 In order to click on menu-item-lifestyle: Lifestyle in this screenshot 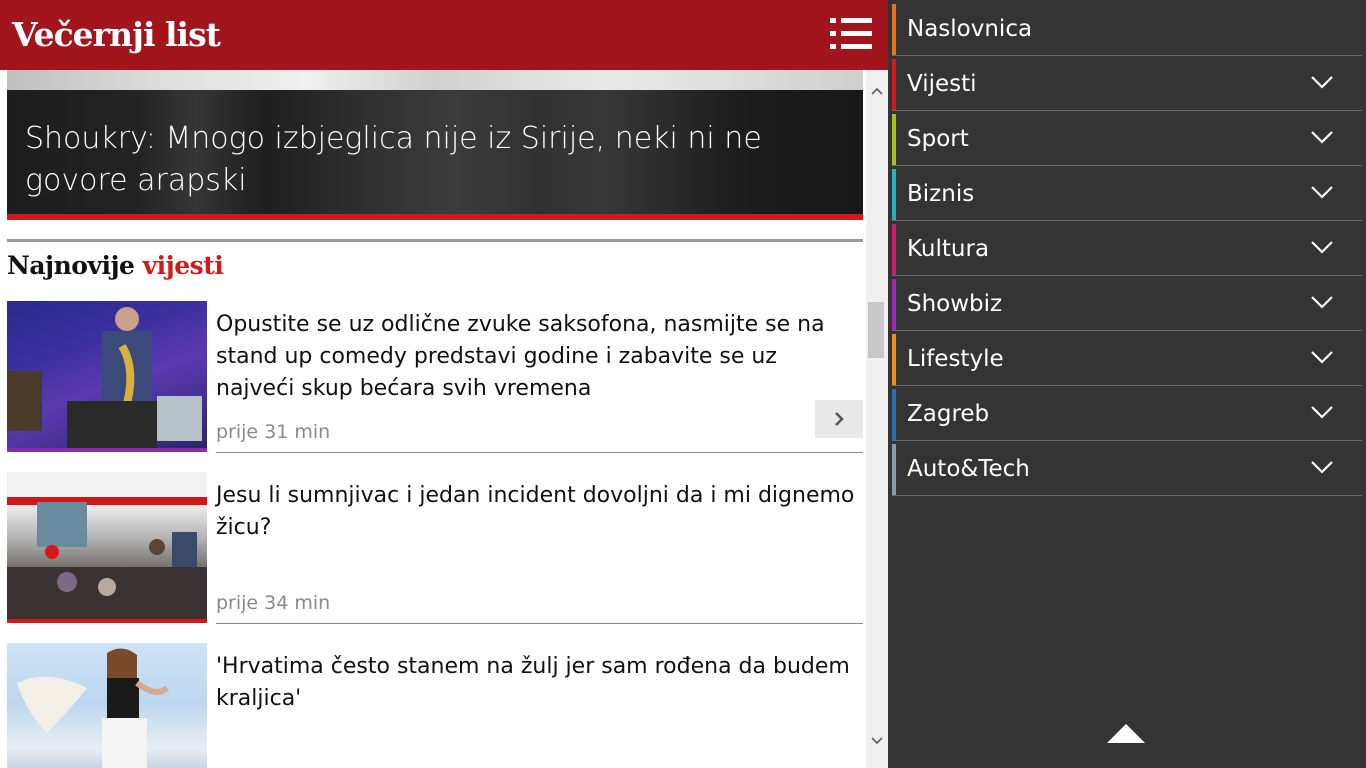, I will do `click(1127, 358)`.